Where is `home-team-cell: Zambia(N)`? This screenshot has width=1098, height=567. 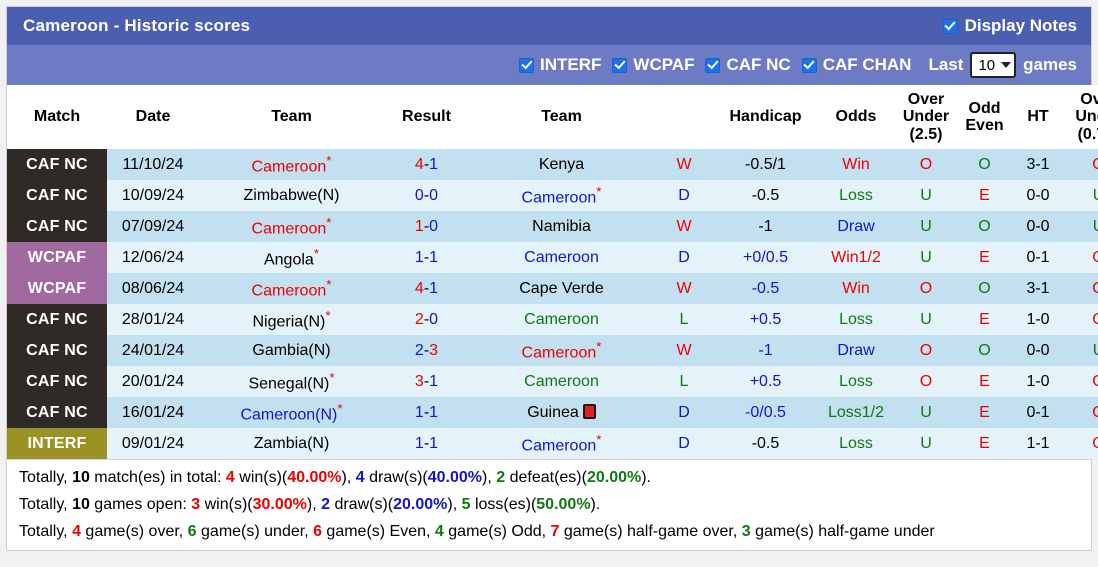 home-team-cell: Zambia(N) is located at coordinates (291, 443).